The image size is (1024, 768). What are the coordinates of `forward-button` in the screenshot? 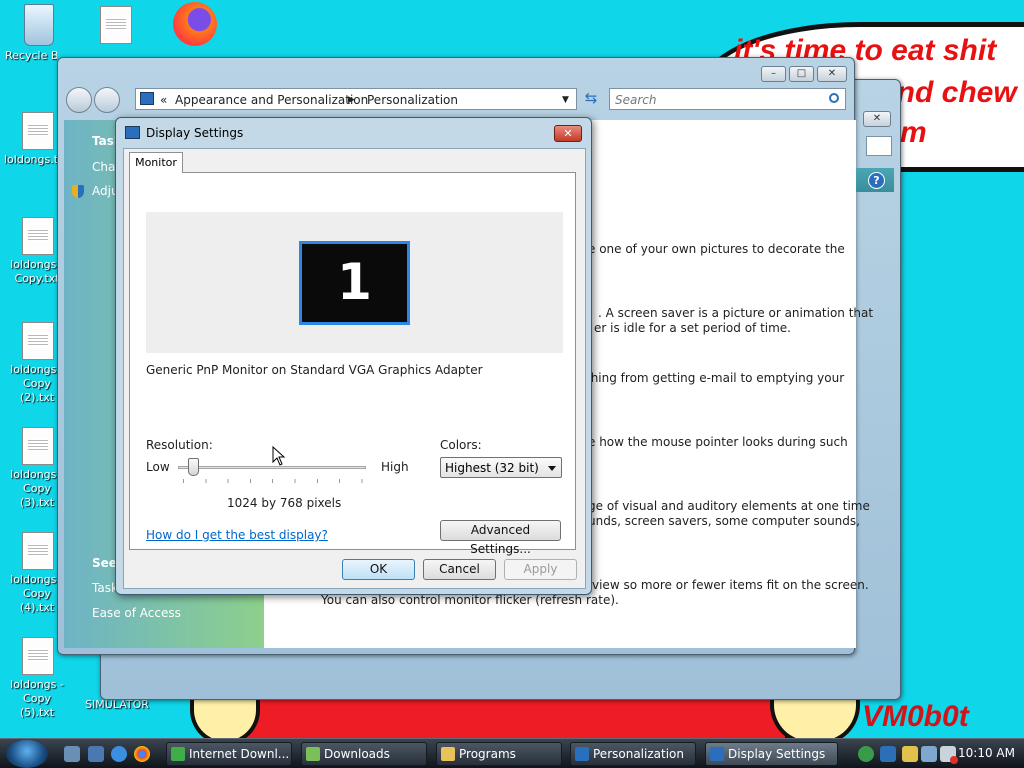 It's located at (107, 100).